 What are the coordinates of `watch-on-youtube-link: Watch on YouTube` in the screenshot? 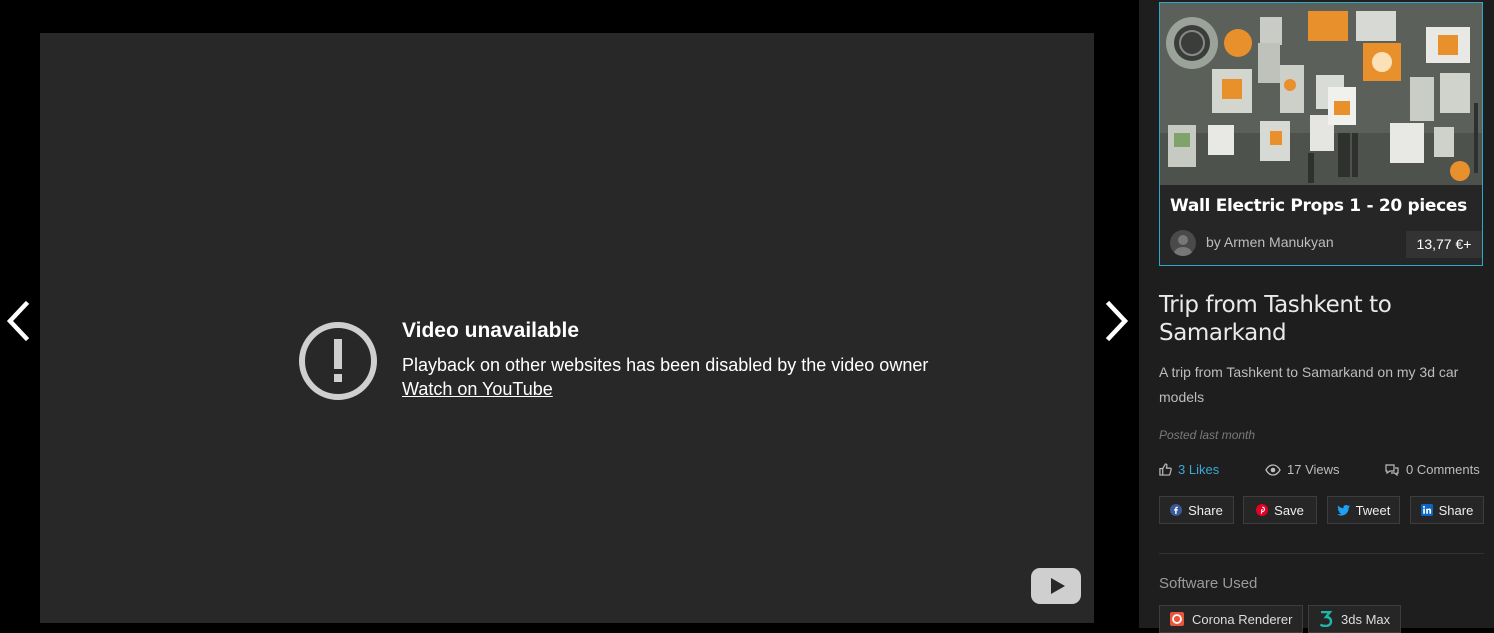 It's located at (477, 389).